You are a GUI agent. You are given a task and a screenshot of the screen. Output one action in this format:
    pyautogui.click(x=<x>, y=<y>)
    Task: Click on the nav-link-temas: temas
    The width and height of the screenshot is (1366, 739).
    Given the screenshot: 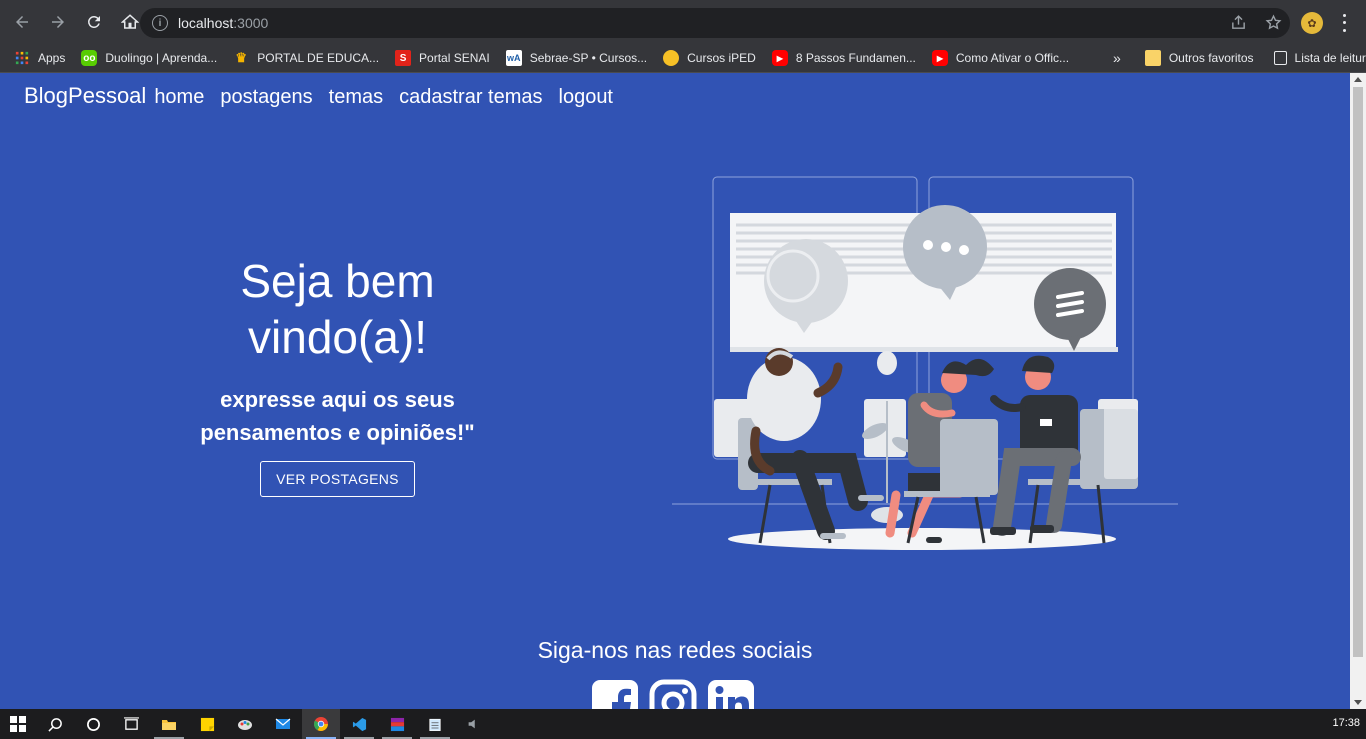 What is the action you would take?
    pyautogui.click(x=356, y=97)
    